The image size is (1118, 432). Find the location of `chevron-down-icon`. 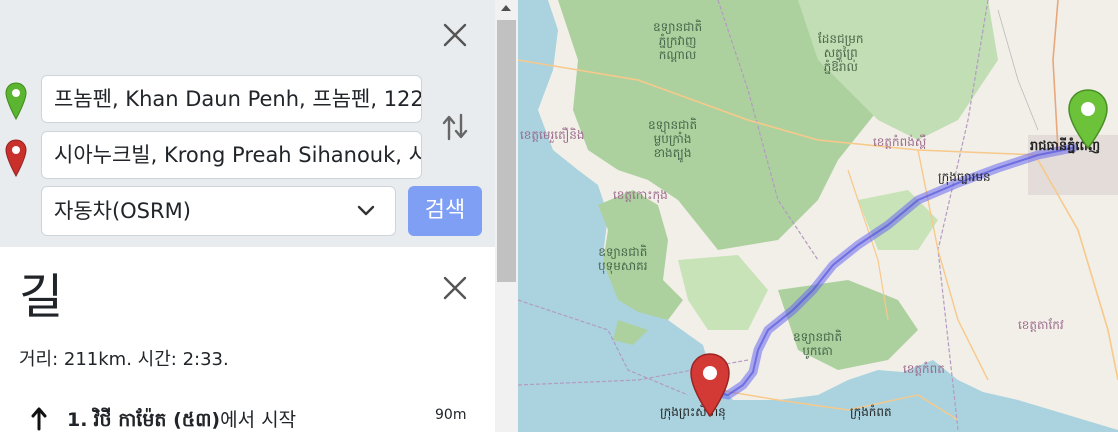

chevron-down-icon is located at coordinates (366, 210).